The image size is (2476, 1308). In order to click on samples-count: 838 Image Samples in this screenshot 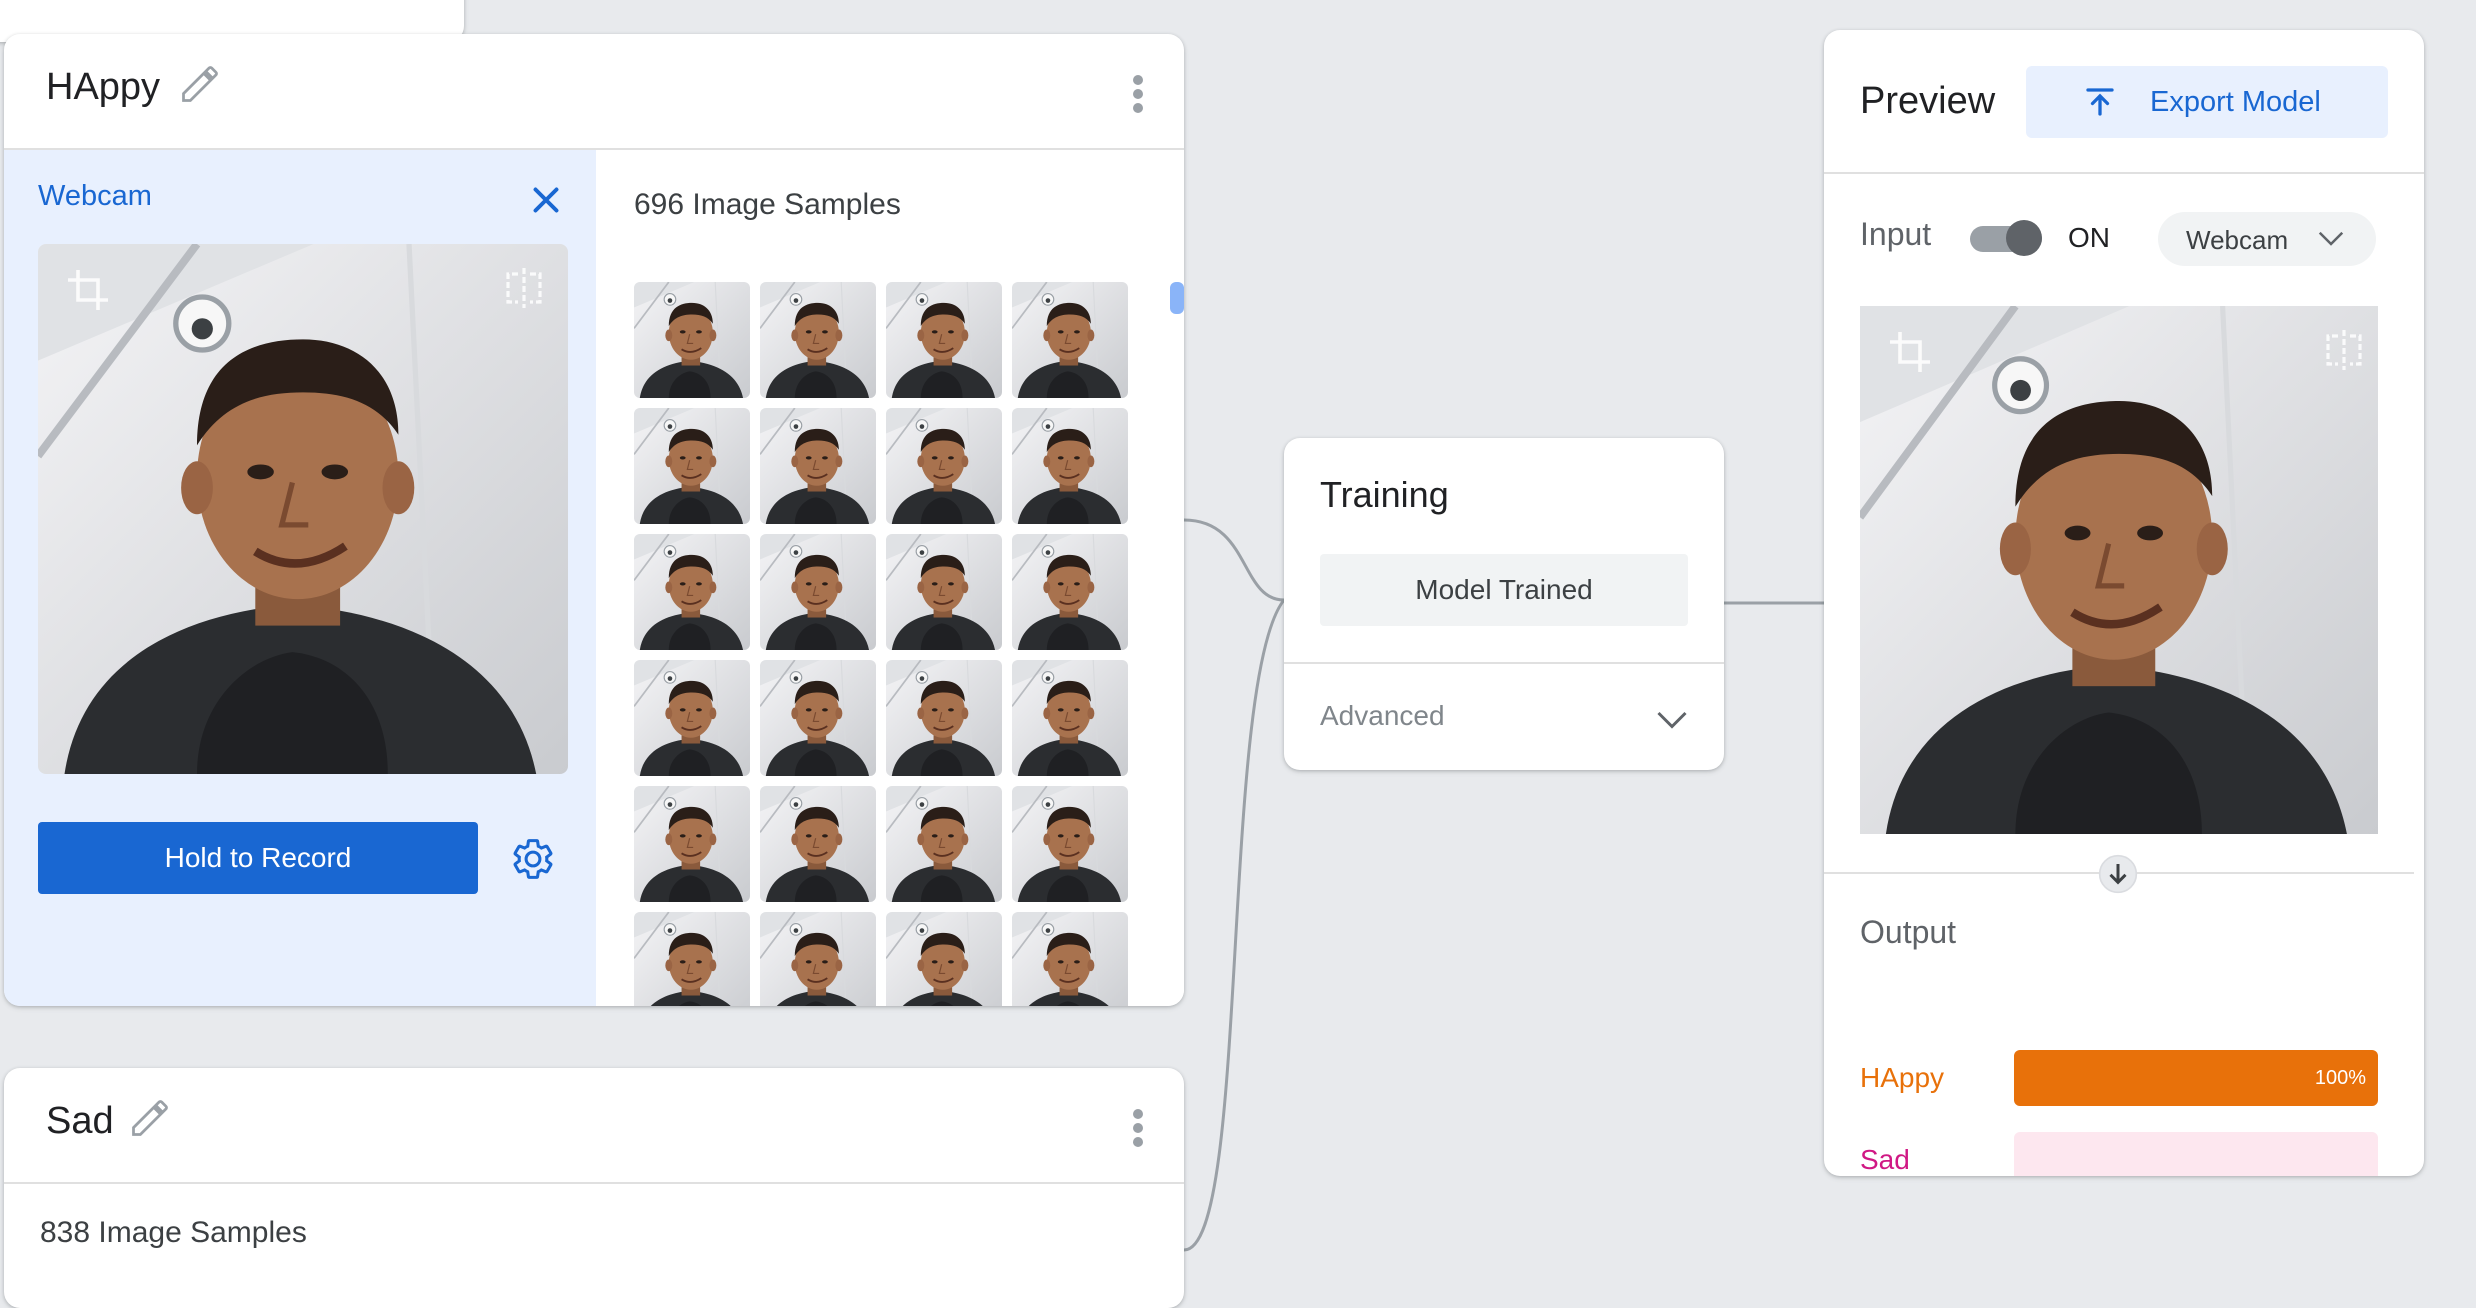, I will do `click(173, 1232)`.